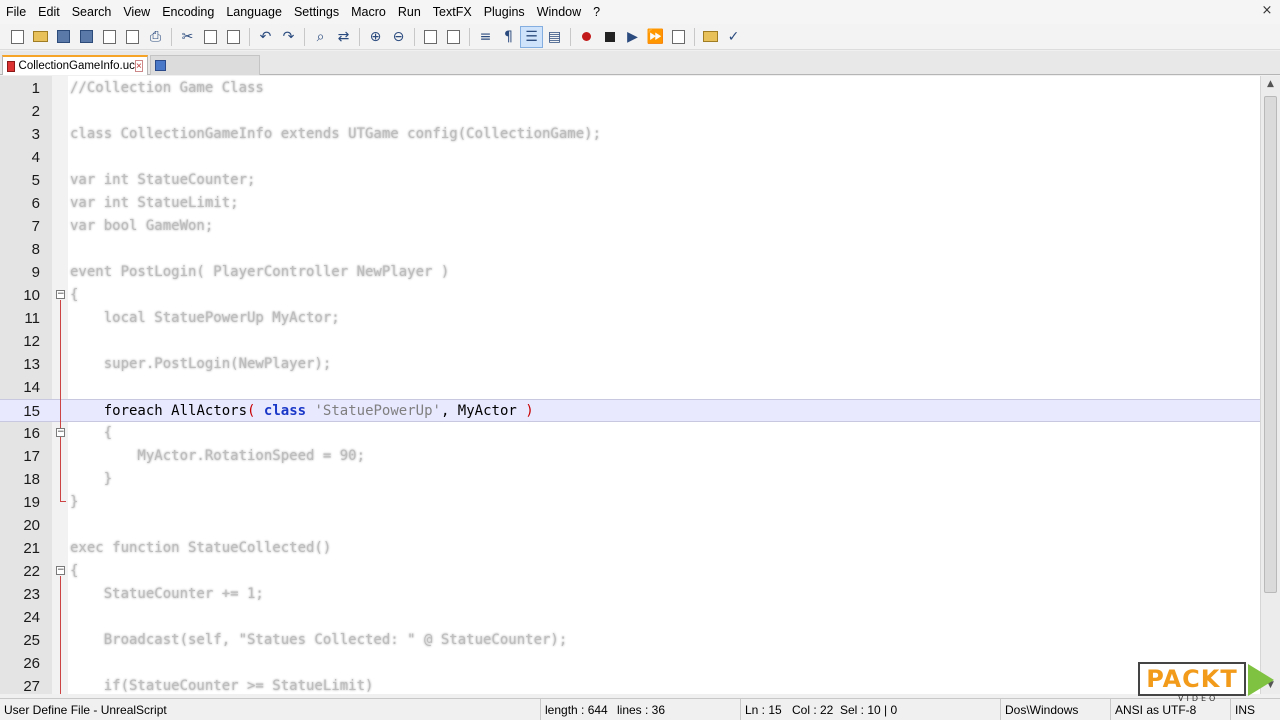 This screenshot has width=1280, height=720. What do you see at coordinates (554, 37) in the screenshot?
I see `user-language-button: ▤` at bounding box center [554, 37].